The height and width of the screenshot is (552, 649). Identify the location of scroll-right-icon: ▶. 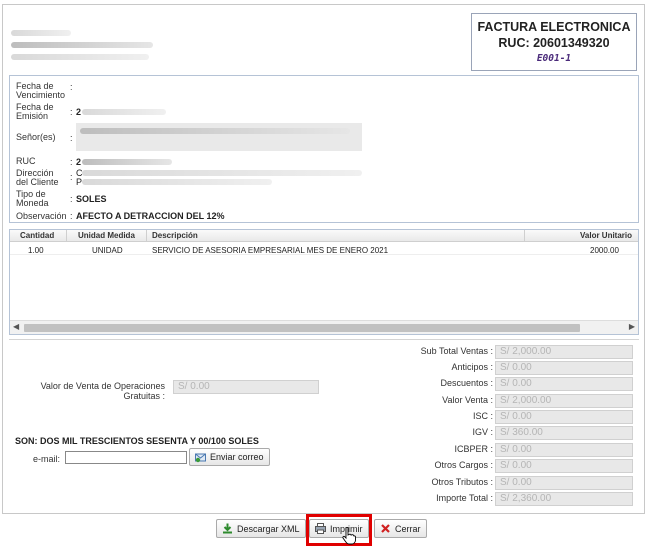
(632, 326).